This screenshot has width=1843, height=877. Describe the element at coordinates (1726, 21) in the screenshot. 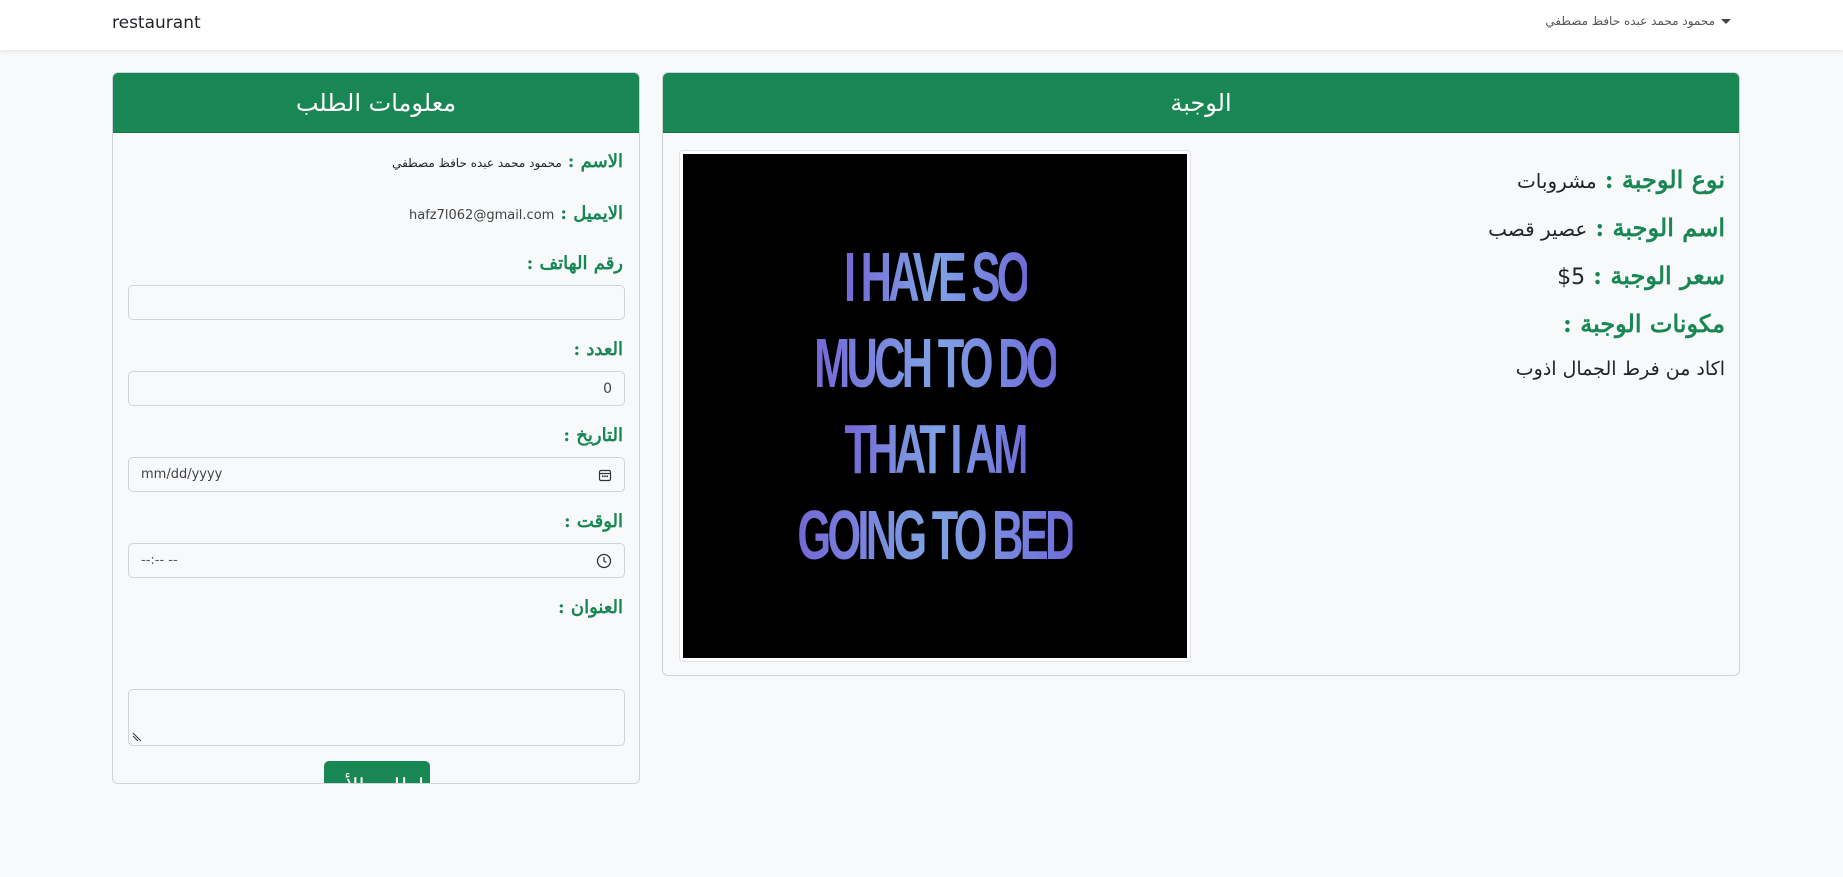

I see `caret-down-icon` at that location.